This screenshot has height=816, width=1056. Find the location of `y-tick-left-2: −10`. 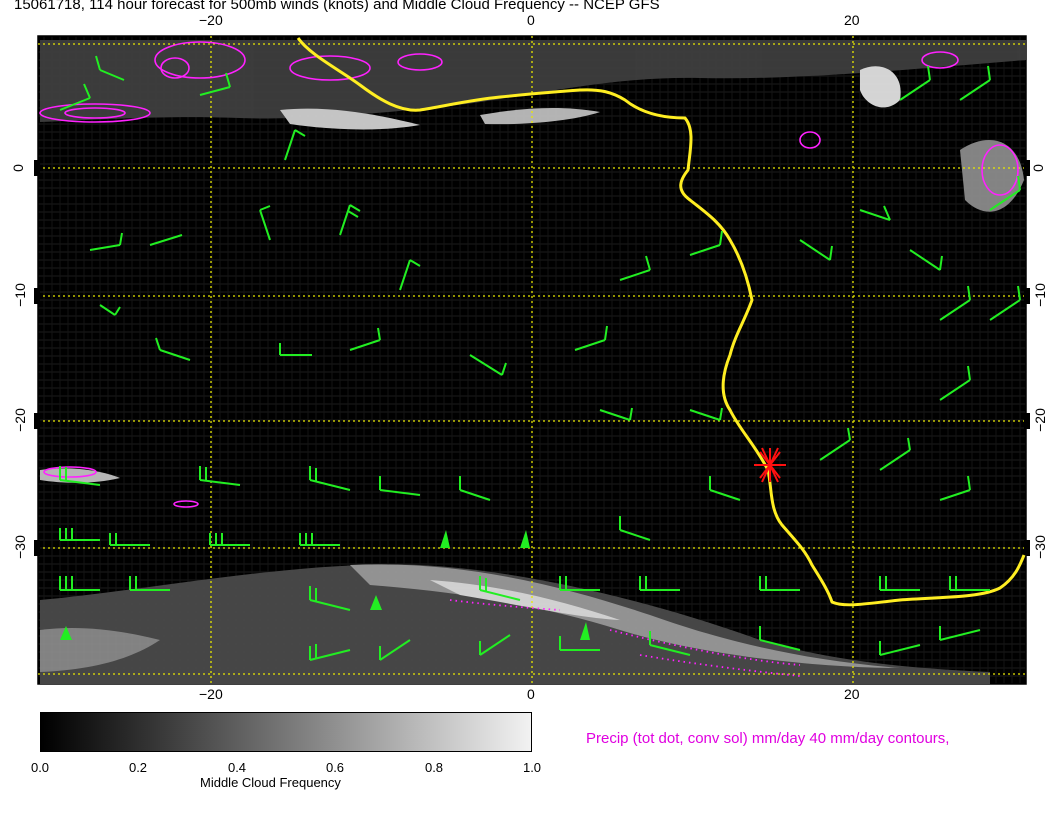

y-tick-left-2: −10 is located at coordinates (19, 295).